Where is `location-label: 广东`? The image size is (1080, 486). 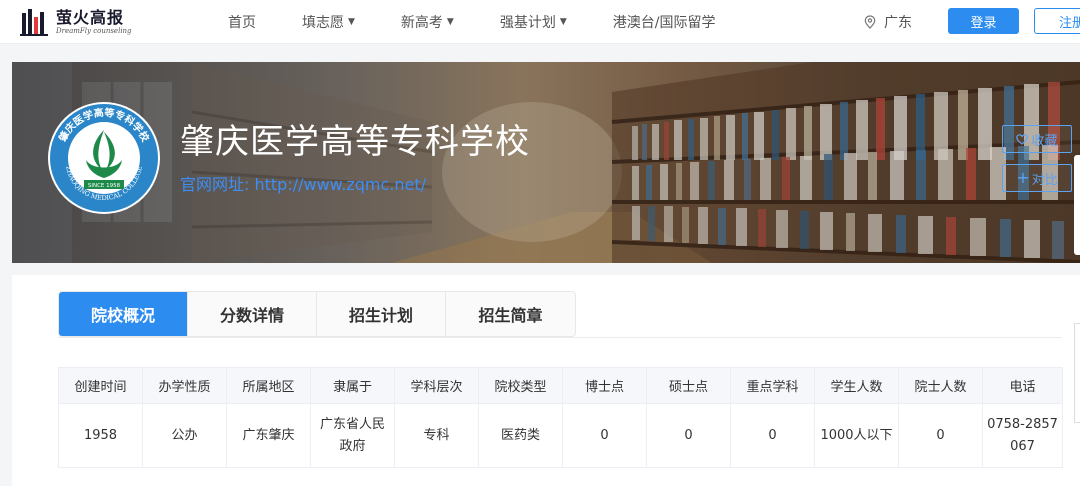
location-label: 广东 is located at coordinates (898, 23).